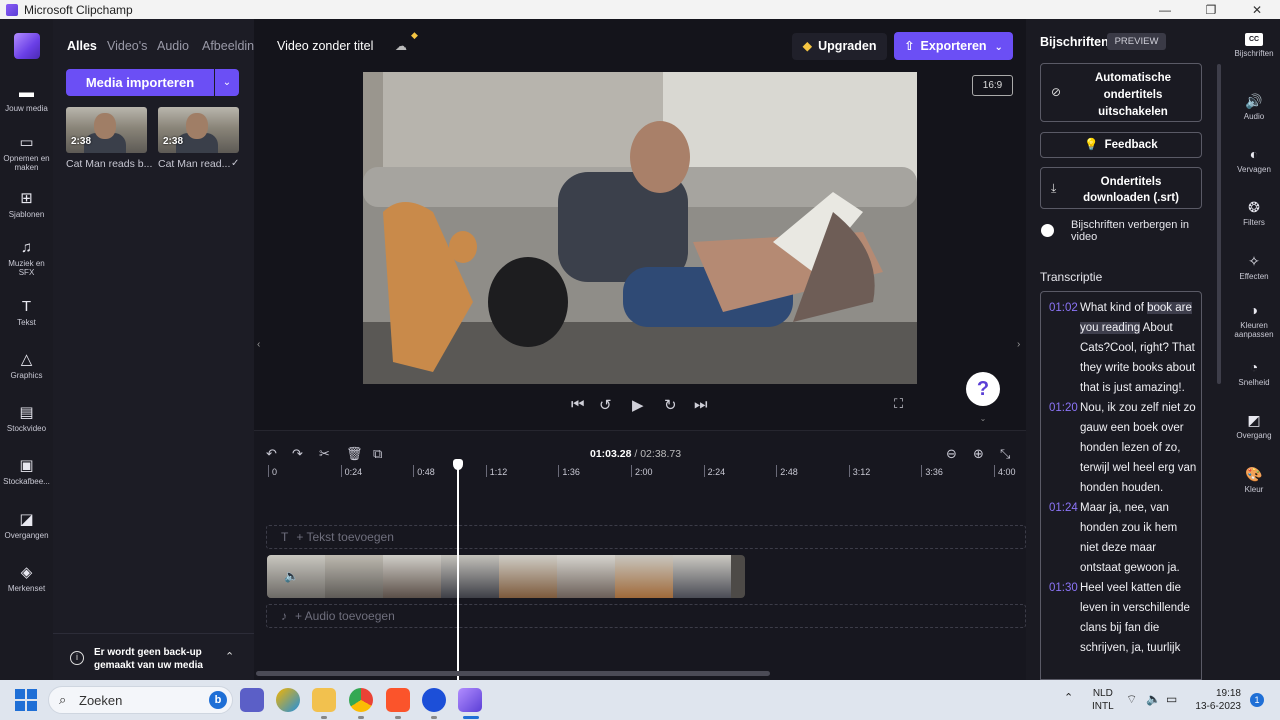 The width and height of the screenshot is (1280, 720). I want to click on video-clip: 🔈, so click(506, 576).